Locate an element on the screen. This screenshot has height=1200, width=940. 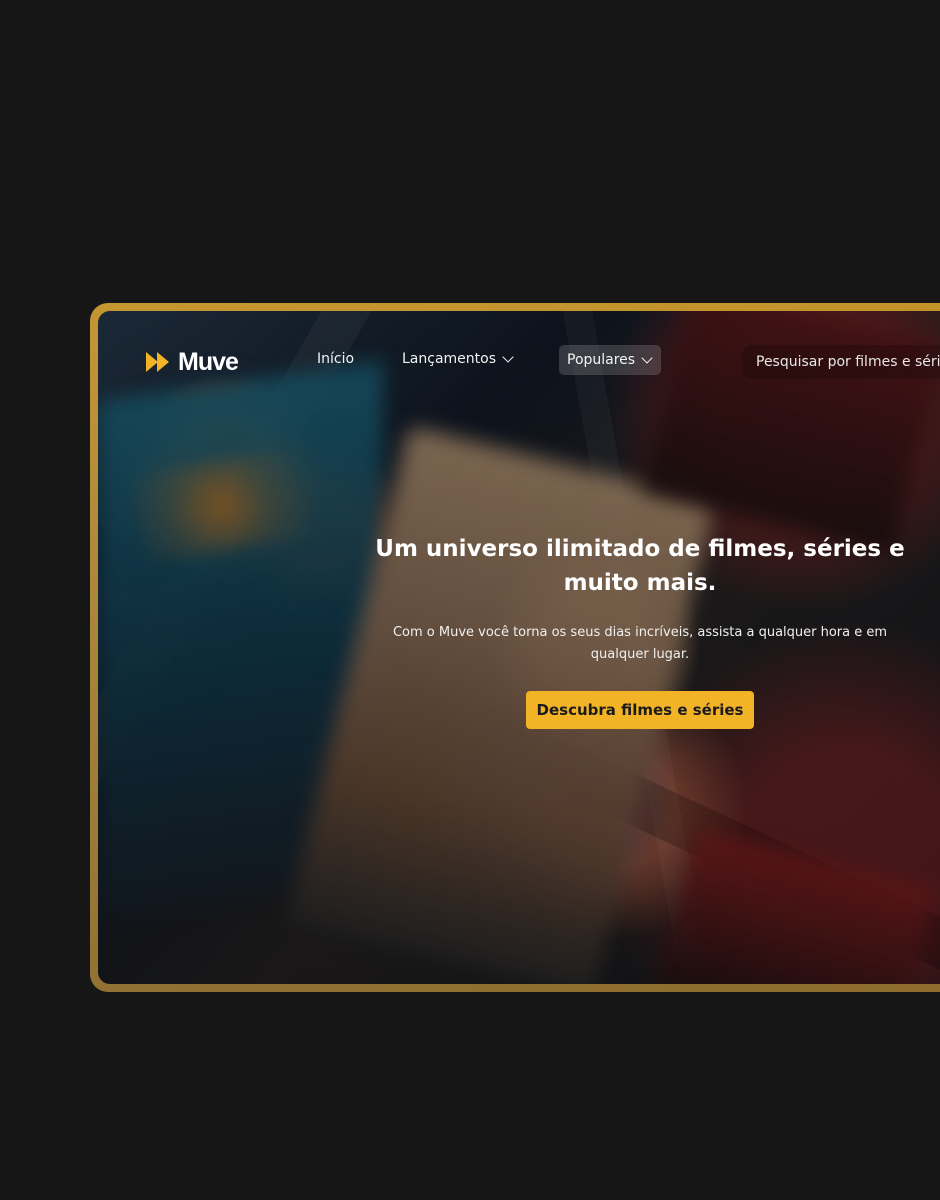
discover-button: Descubra filmes e séries is located at coordinates (640, 710).